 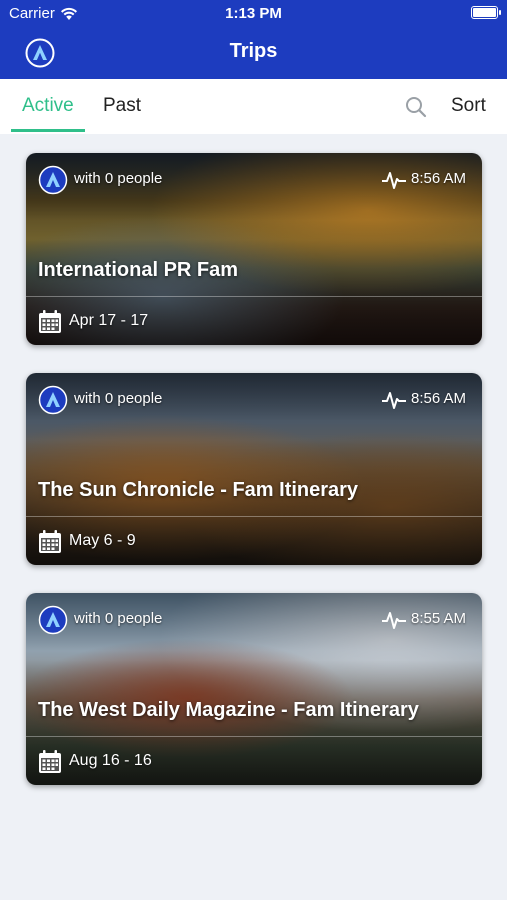 What do you see at coordinates (486, 12) in the screenshot?
I see `battery-icon` at bounding box center [486, 12].